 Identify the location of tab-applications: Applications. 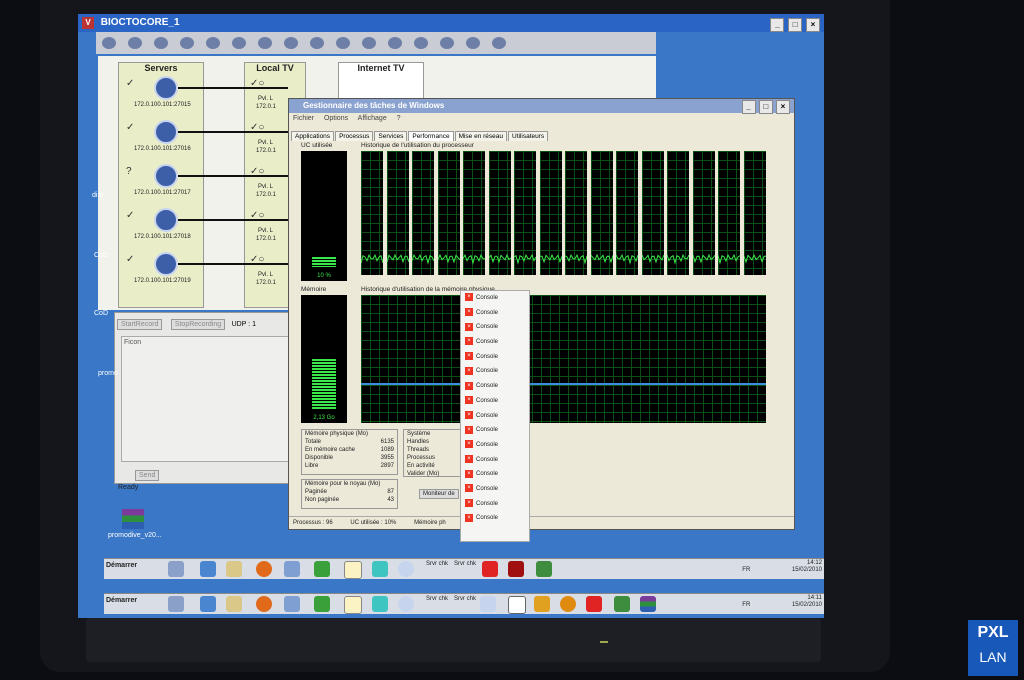
(313, 136).